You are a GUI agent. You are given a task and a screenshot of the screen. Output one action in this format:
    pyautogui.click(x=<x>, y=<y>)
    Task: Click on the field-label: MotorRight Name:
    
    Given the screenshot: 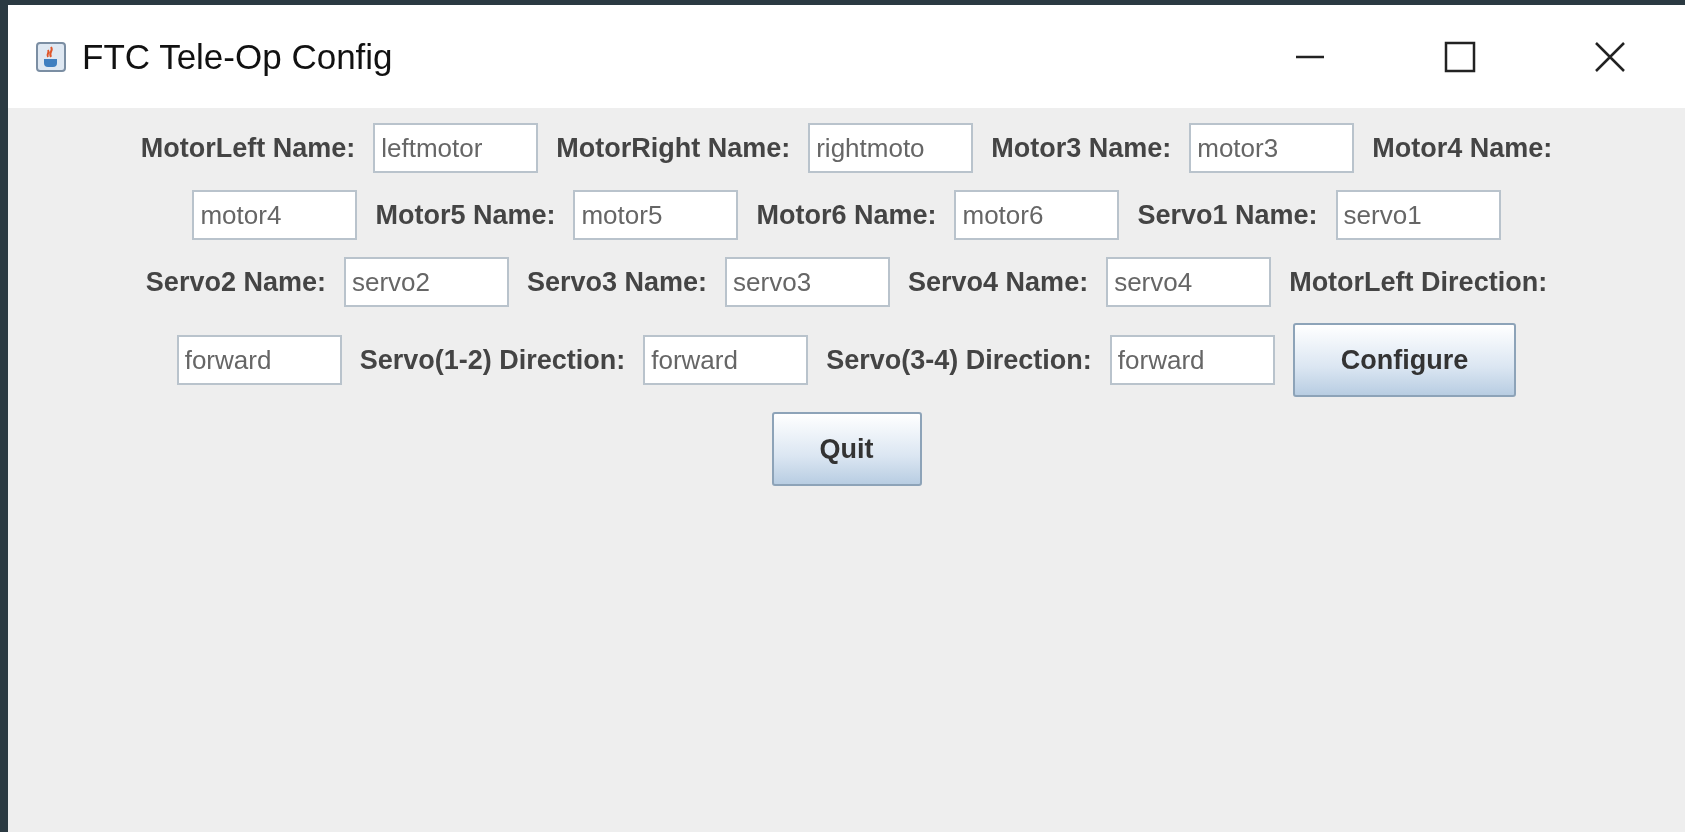 What is the action you would take?
    pyautogui.click(x=673, y=148)
    